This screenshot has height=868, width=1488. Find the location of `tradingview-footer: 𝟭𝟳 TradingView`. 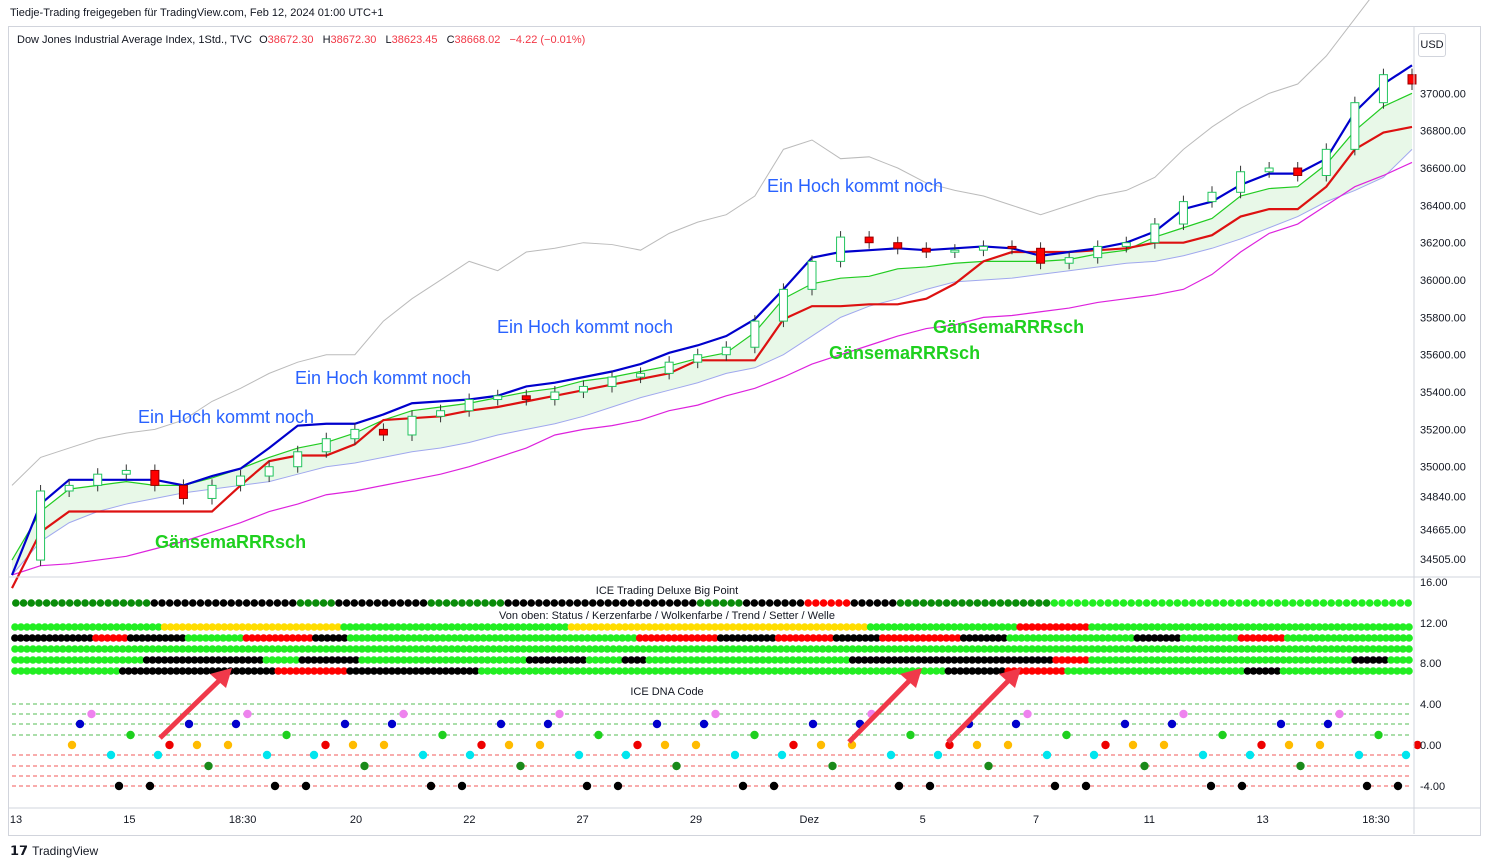

tradingview-footer: 𝟭𝟳 TradingView is located at coordinates (54, 851).